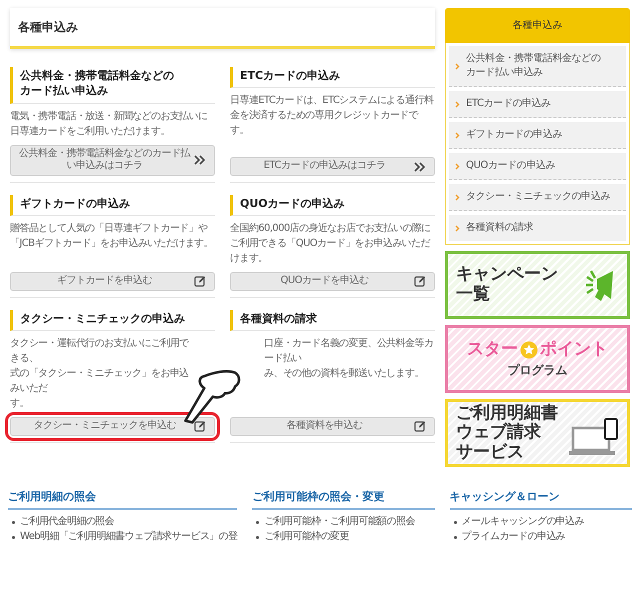  I want to click on sidebar-link: ETCカードの申込み, so click(537, 104).